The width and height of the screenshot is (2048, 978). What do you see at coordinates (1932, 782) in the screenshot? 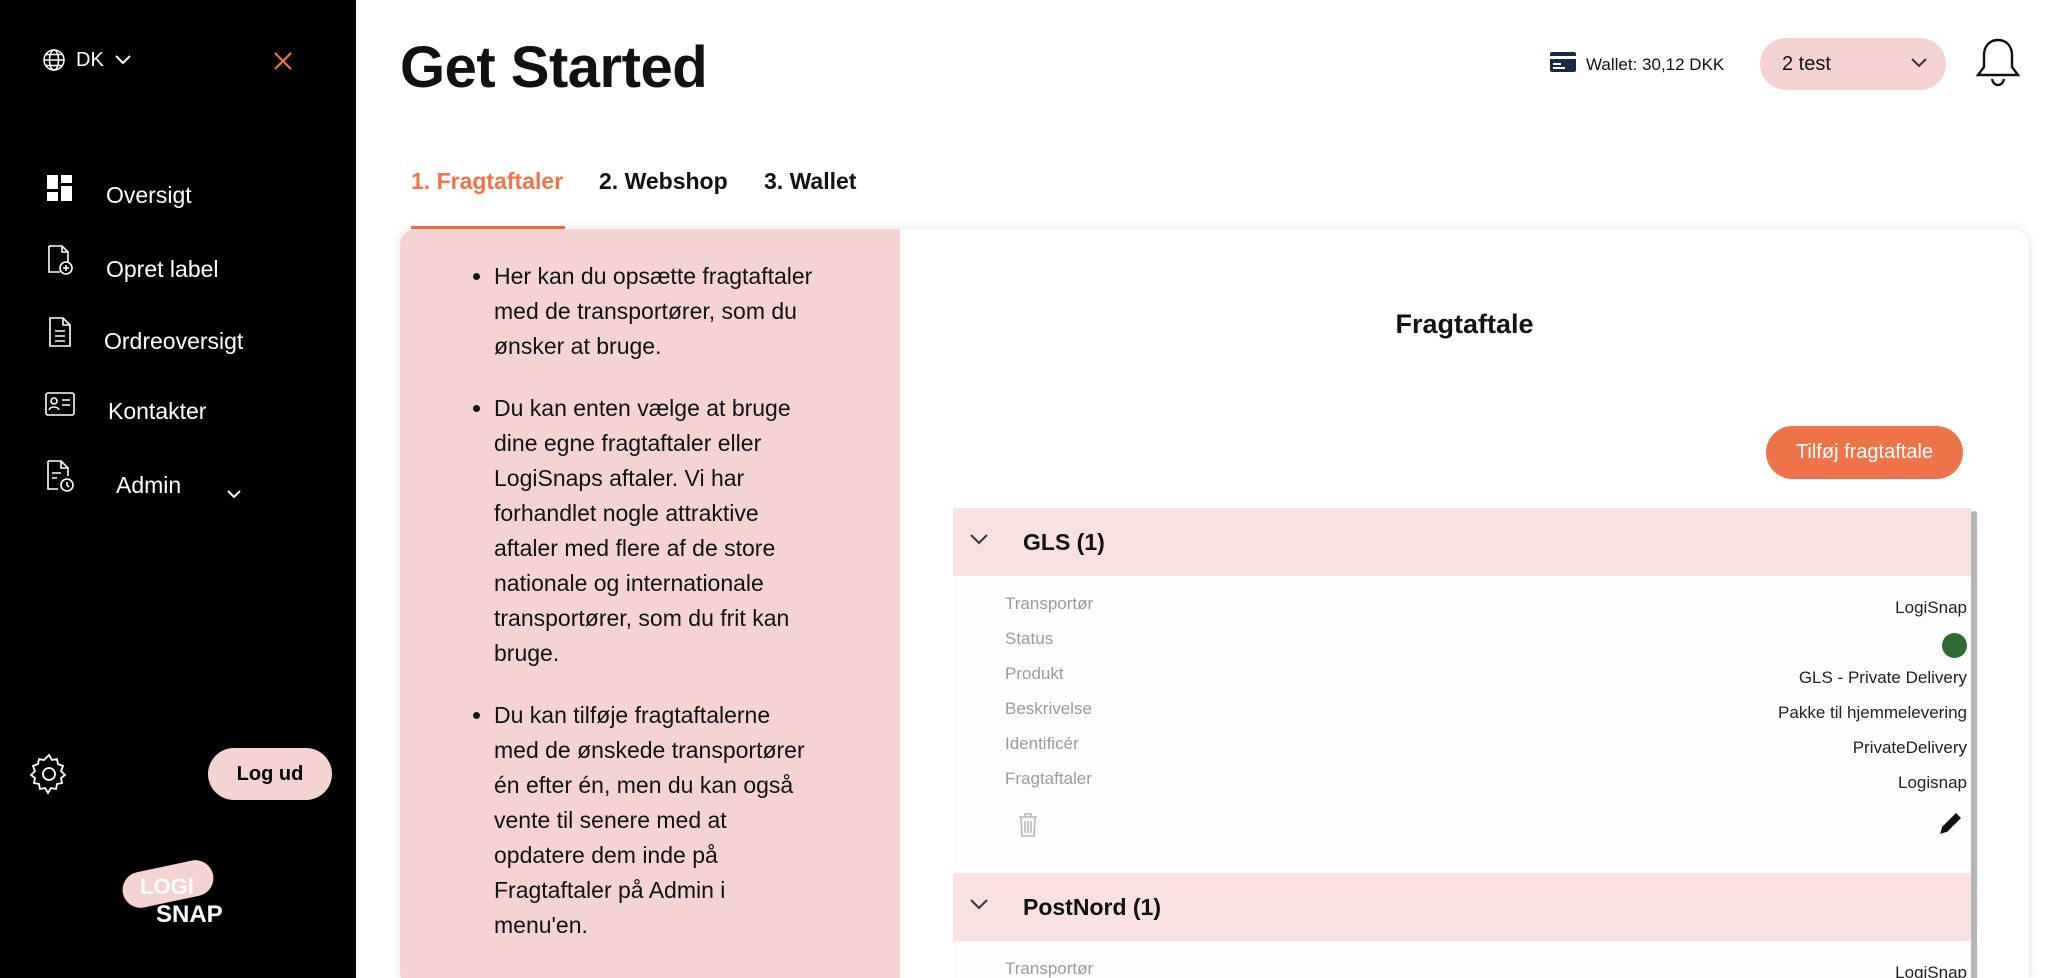
I see `detail-value: Logisnap` at bounding box center [1932, 782].